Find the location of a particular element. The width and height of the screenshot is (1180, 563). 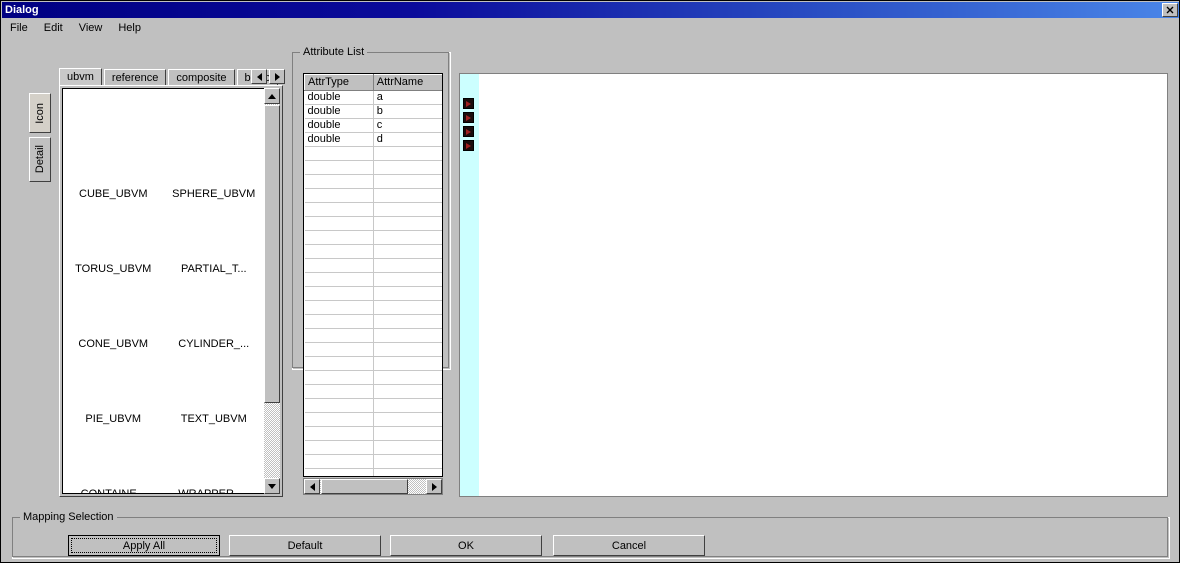

close-icon is located at coordinates (1170, 10).